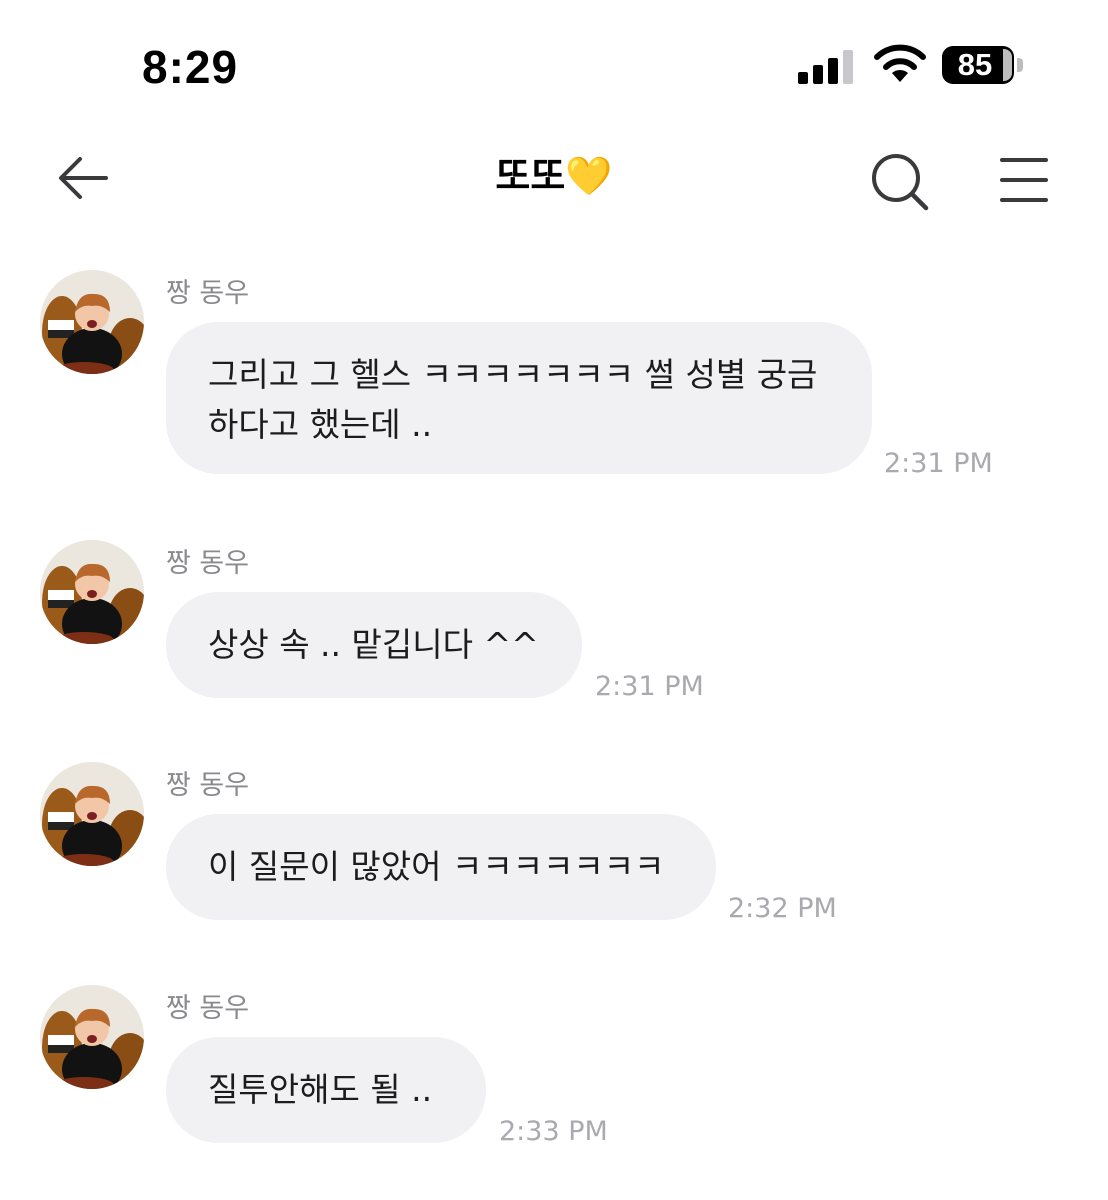 This screenshot has height=1200, width=1108. I want to click on message-bubble: 질투안해도 될 .., so click(326, 1090).